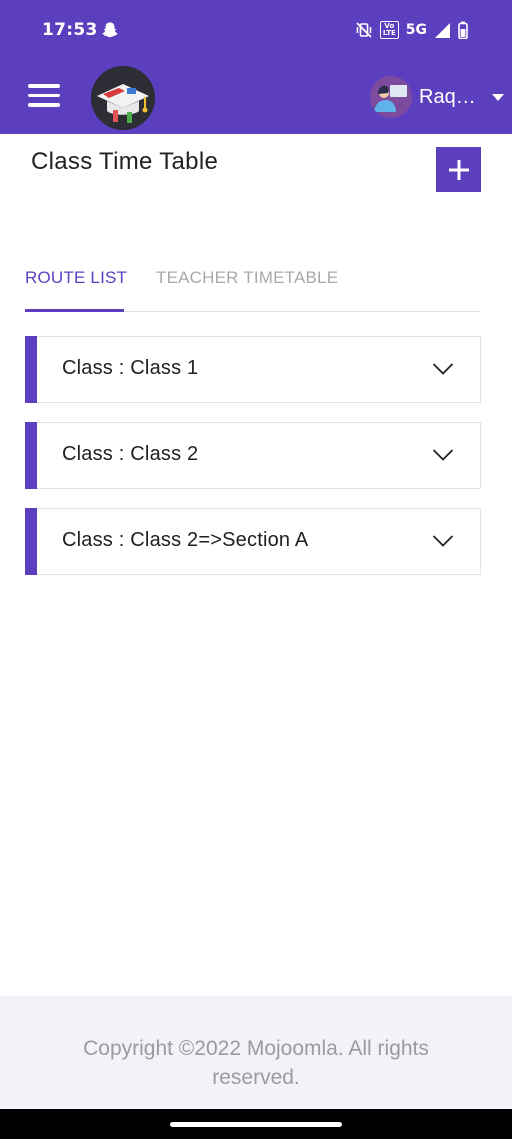  I want to click on system-navigation-bar, so click(256, 1124).